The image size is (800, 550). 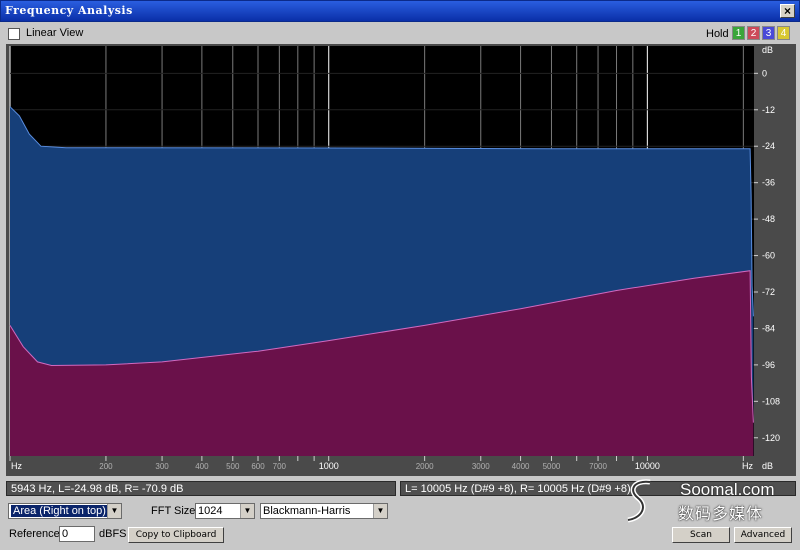 I want to click on view-mode-value: Area (Right on top), so click(x=59, y=511).